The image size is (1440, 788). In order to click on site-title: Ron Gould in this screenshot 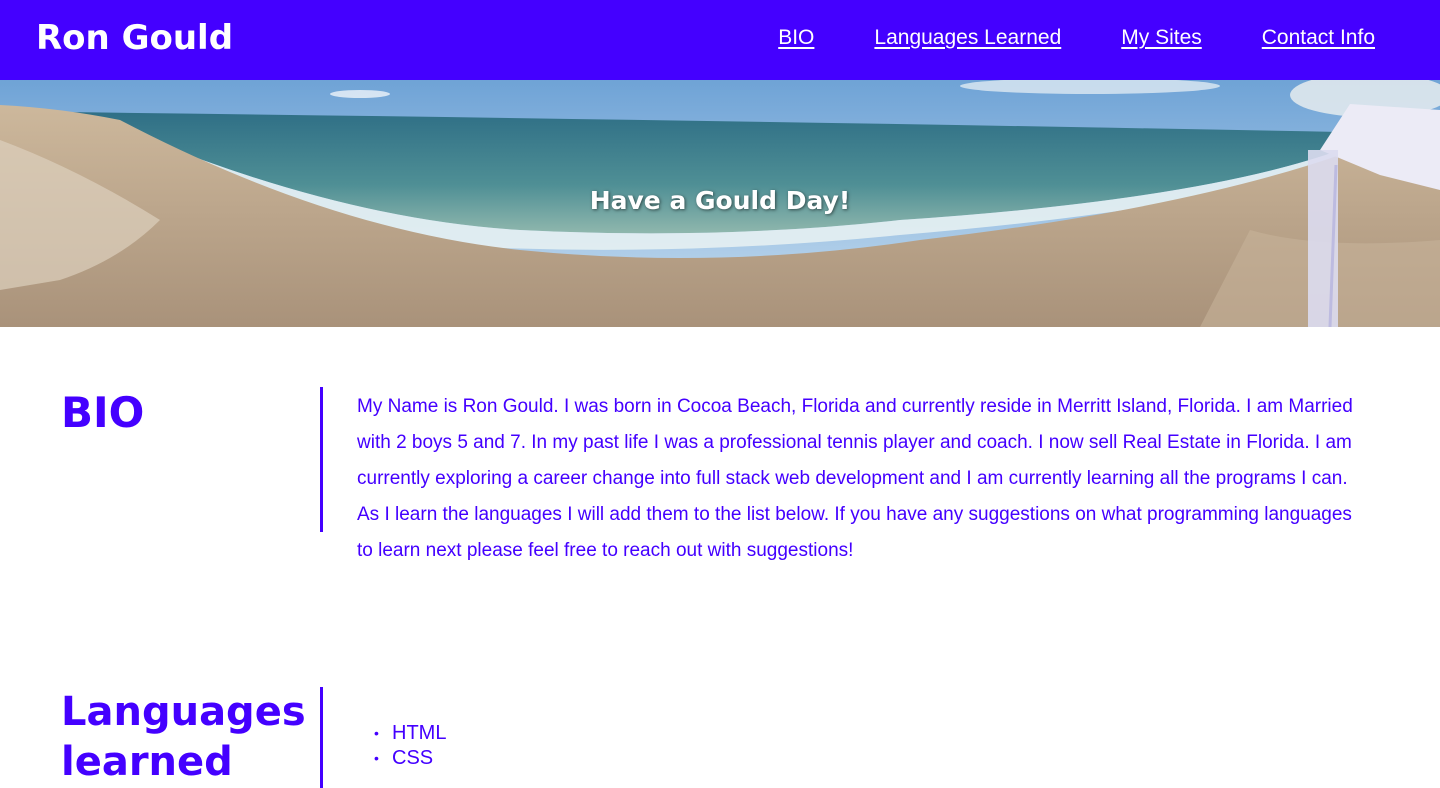, I will do `click(135, 38)`.